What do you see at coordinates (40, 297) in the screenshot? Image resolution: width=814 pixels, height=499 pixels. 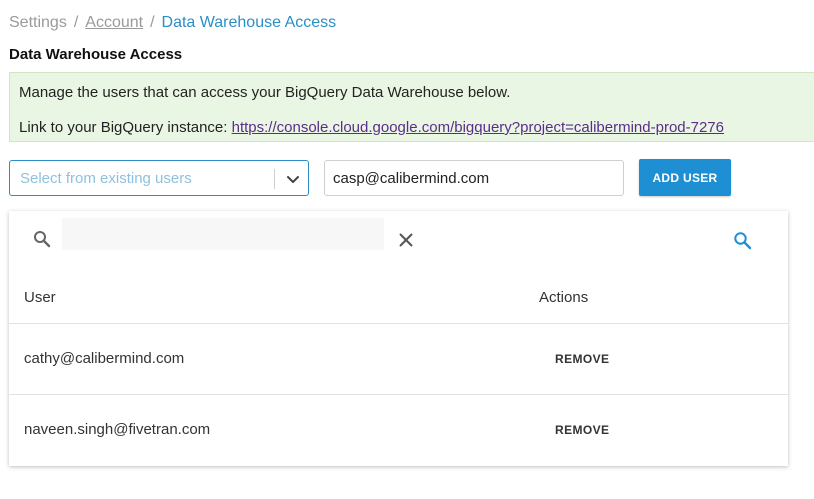 I see `column-header-user: User` at bounding box center [40, 297].